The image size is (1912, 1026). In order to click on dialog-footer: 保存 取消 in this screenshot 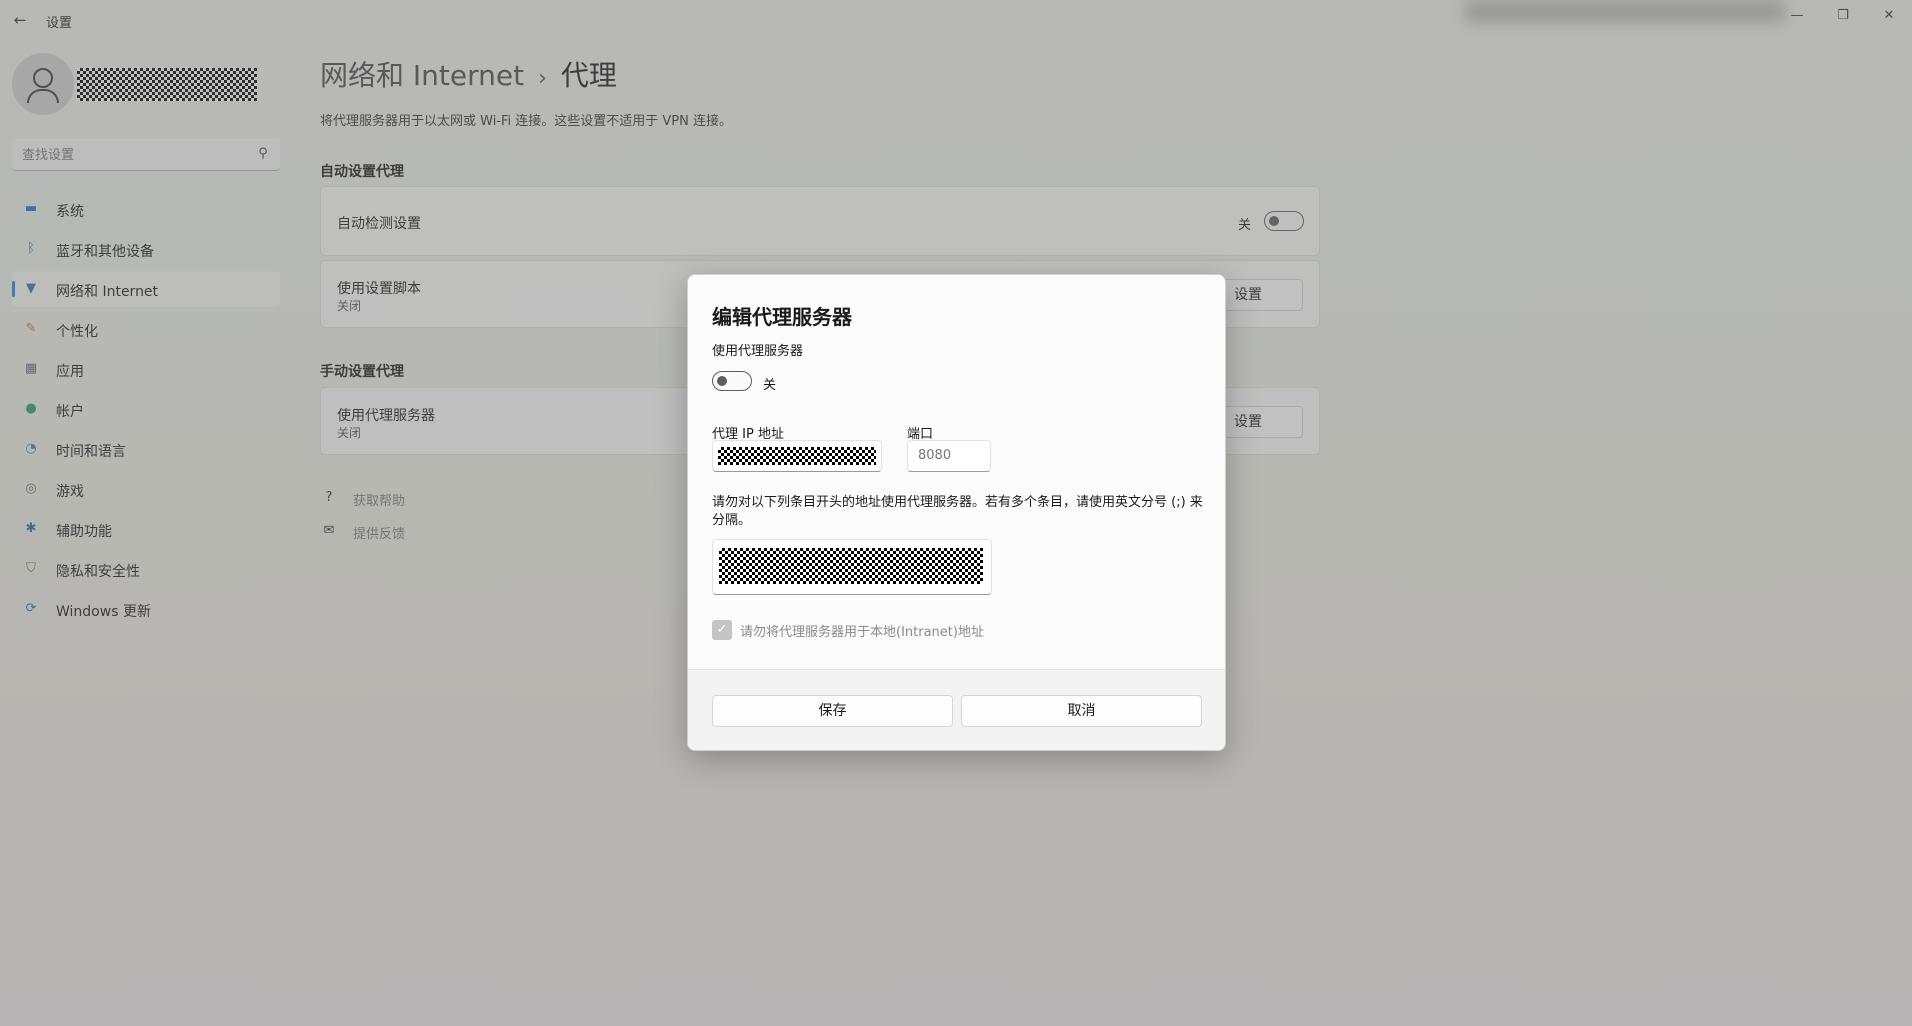, I will do `click(956, 709)`.